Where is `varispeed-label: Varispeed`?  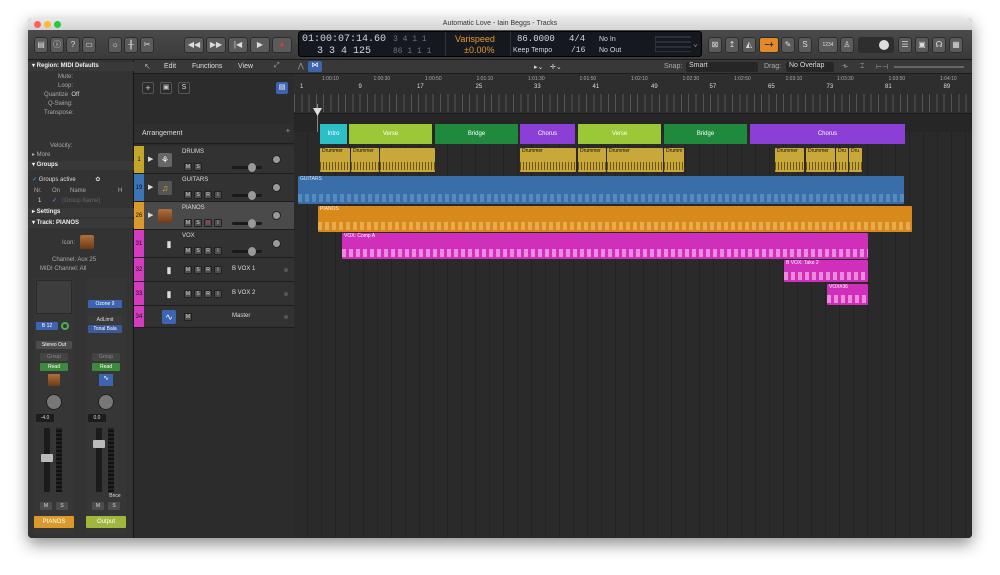 varispeed-label: Varispeed is located at coordinates (475, 39).